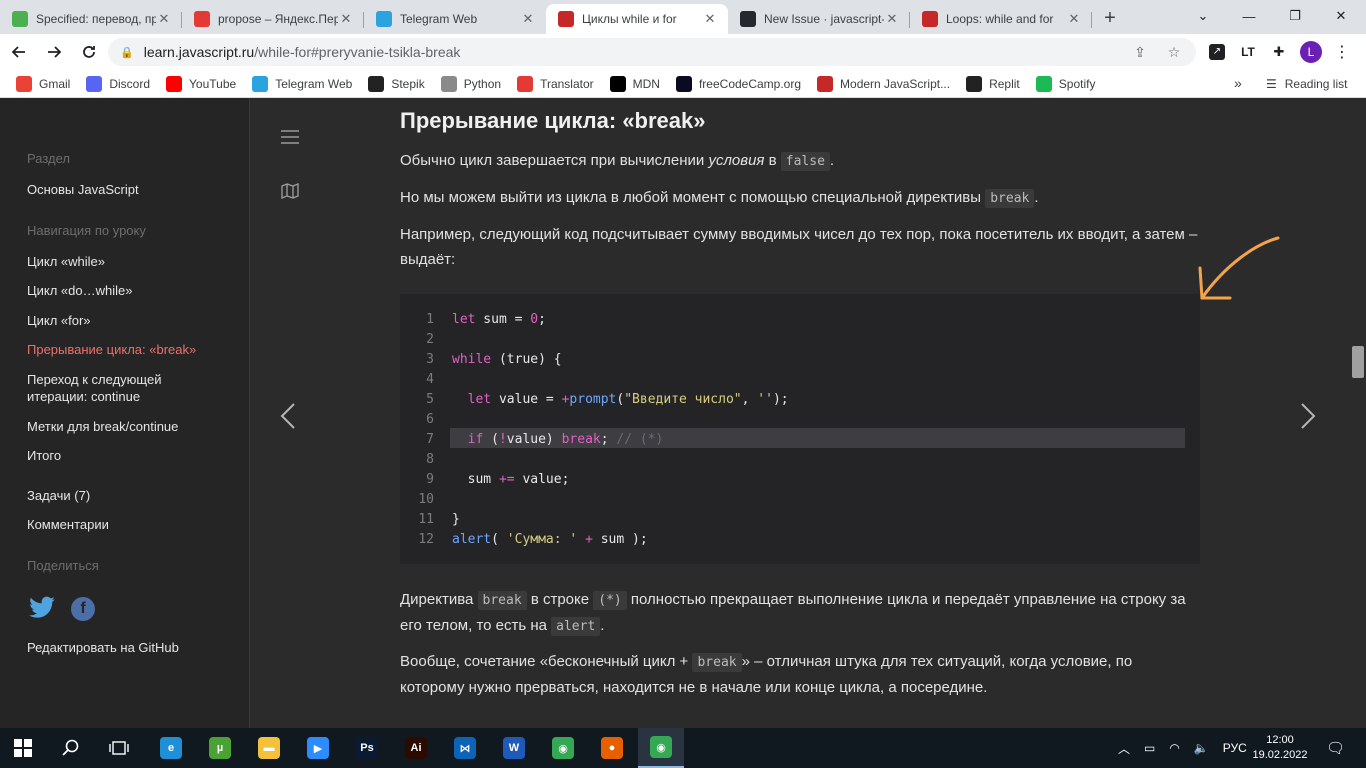  Describe the element at coordinates (832, 160) in the screenshot. I see `p1-end: .` at that location.